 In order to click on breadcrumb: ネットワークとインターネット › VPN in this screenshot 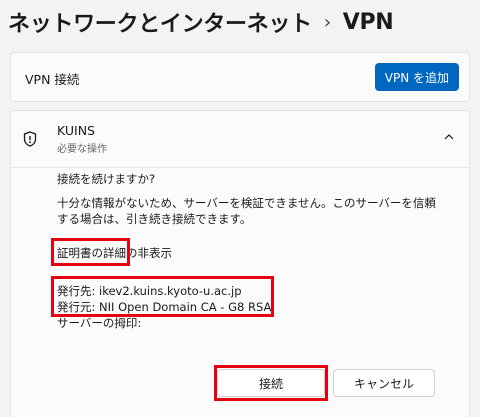, I will do `click(201, 22)`.